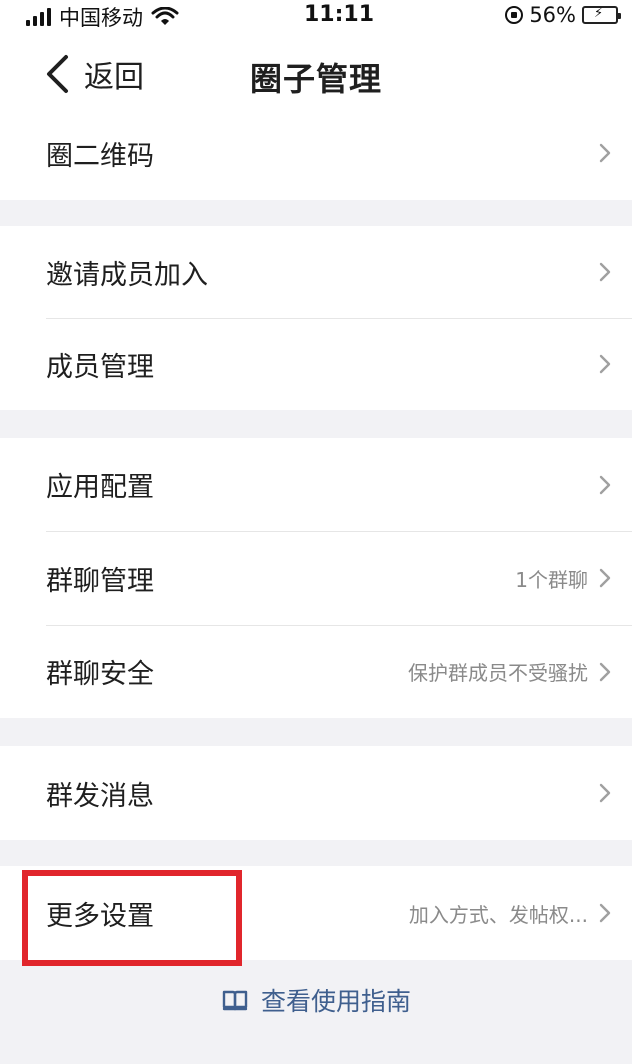 The height and width of the screenshot is (1064, 632). I want to click on signal-icon, so click(38, 17).